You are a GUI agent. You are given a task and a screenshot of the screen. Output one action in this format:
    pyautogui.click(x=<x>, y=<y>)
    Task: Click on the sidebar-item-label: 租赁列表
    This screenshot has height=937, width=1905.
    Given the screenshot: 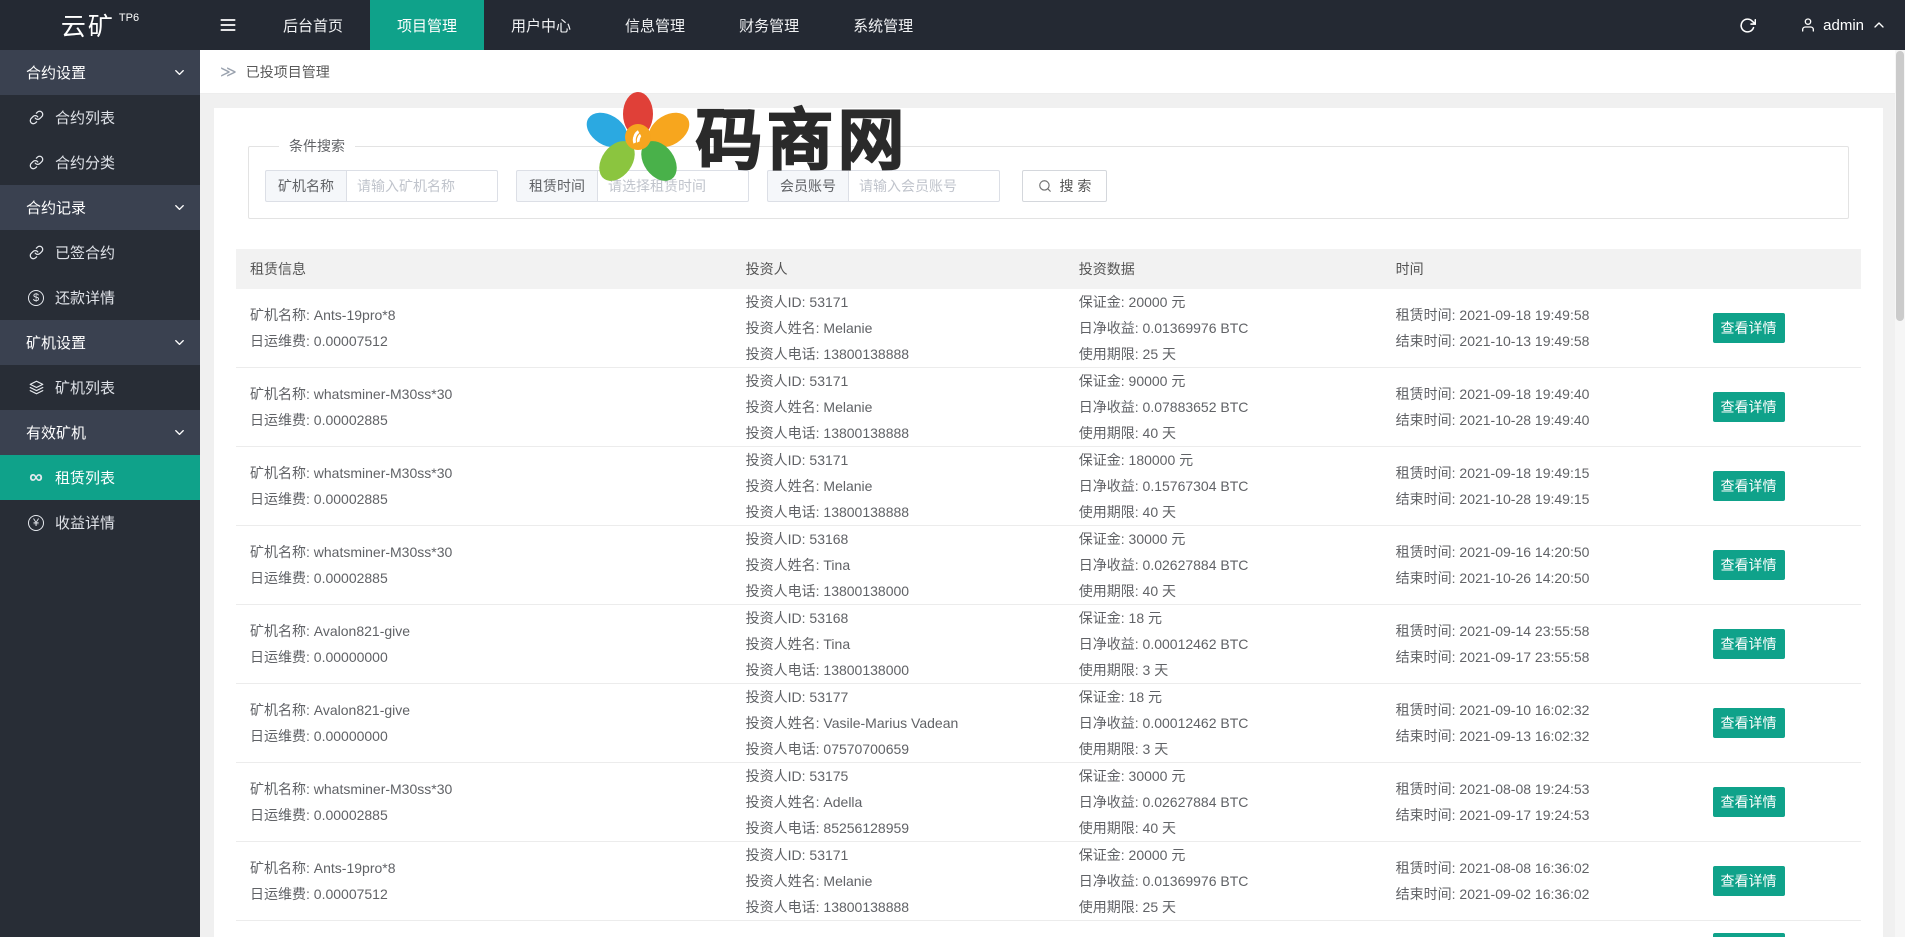 What is the action you would take?
    pyautogui.click(x=85, y=478)
    